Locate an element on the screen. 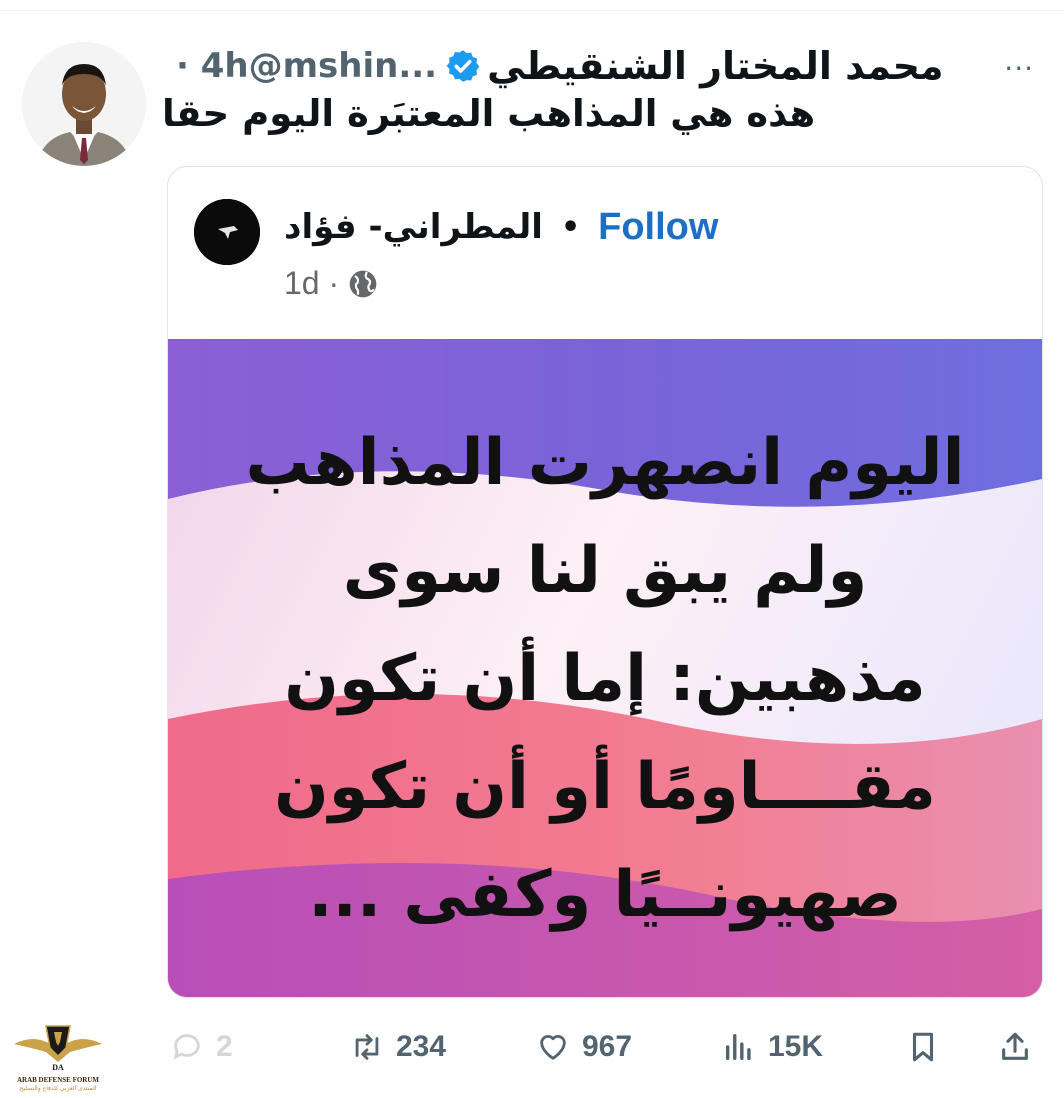  views-button: 15K is located at coordinates (772, 1047).